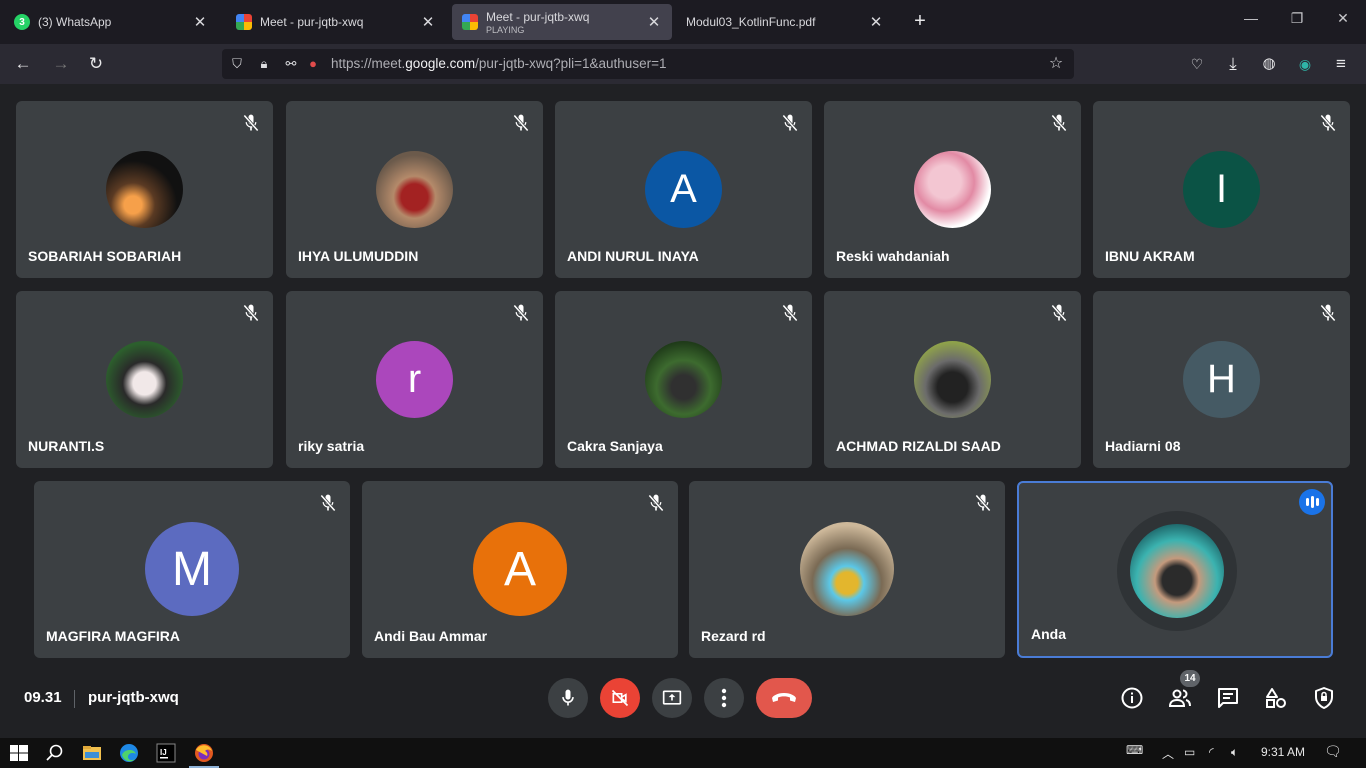 This screenshot has width=1366, height=768. I want to click on bookmark-star-icon: ☆, so click(1056, 64).